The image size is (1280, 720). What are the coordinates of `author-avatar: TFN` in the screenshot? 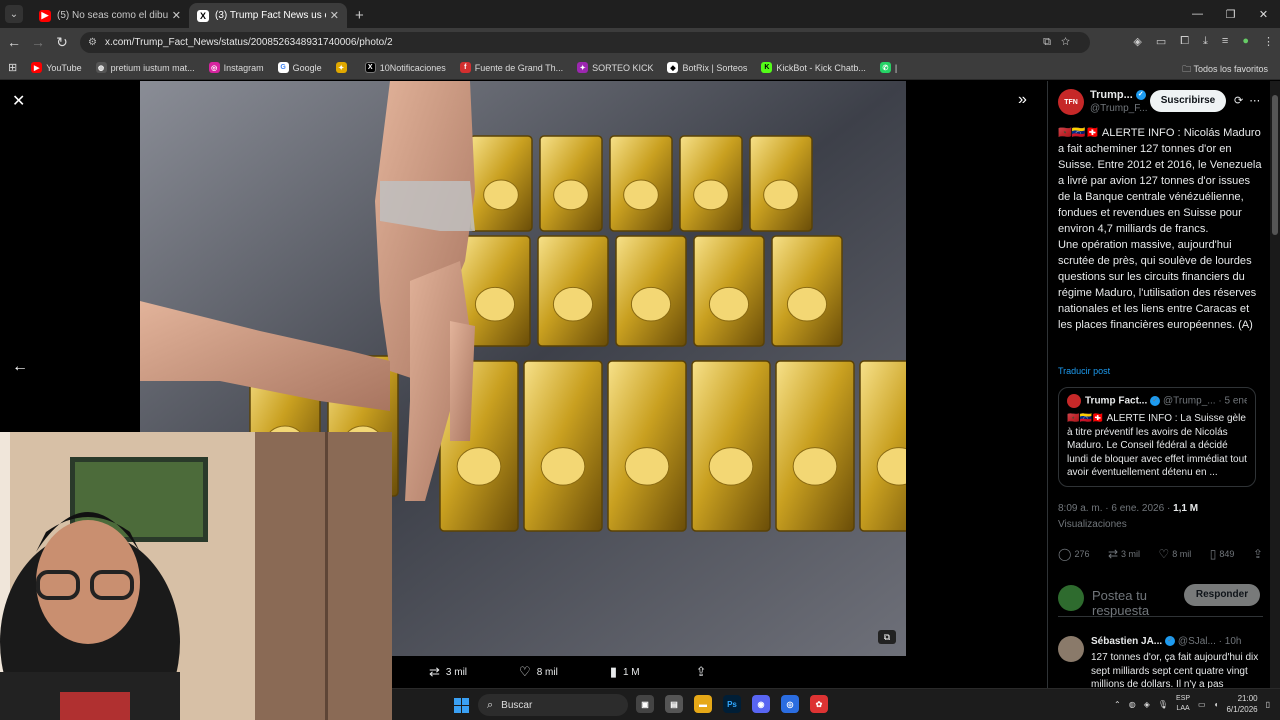 It's located at (1071, 102).